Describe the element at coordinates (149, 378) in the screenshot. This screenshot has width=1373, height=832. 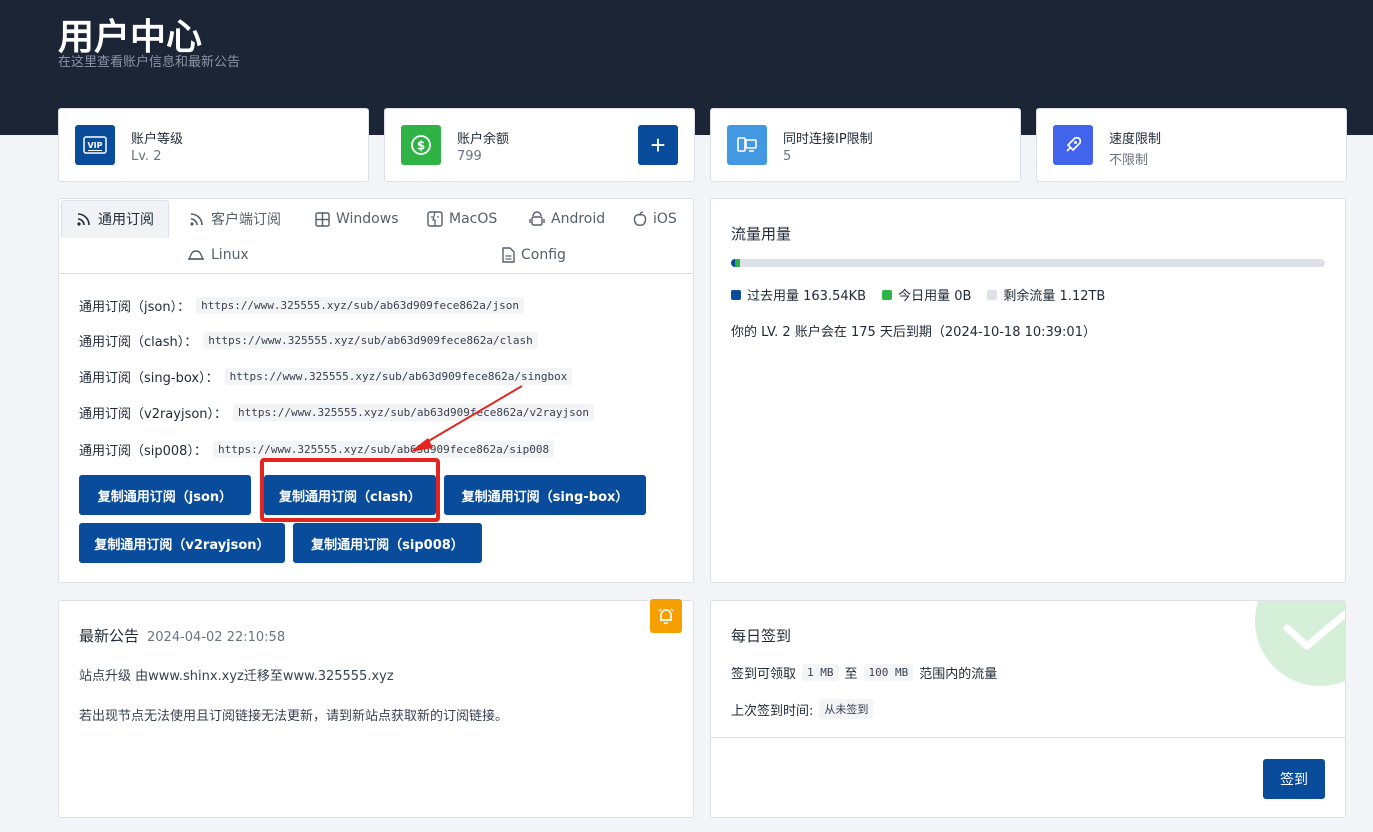
I see `sub-label: 通用订阅（sing-box）：` at that location.